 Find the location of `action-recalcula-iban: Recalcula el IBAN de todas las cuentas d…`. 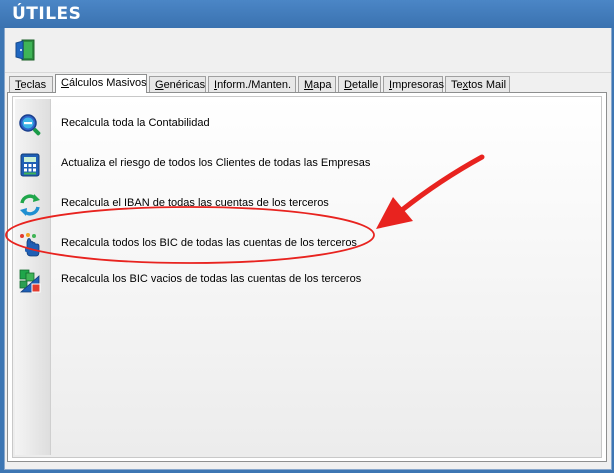

action-recalcula-iban: Recalcula el IBAN de todas las cuentas d… is located at coordinates (195, 203).